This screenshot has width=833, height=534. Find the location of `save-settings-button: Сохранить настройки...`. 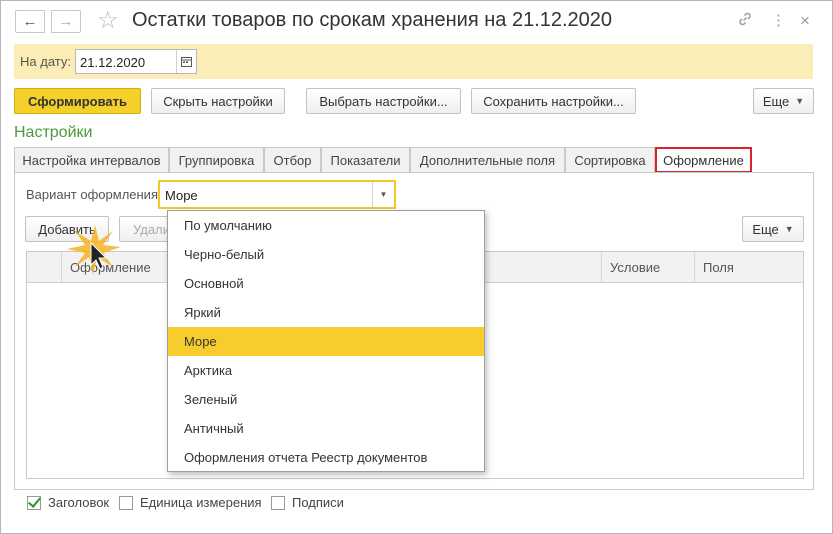

save-settings-button: Сохранить настройки... is located at coordinates (553, 101).